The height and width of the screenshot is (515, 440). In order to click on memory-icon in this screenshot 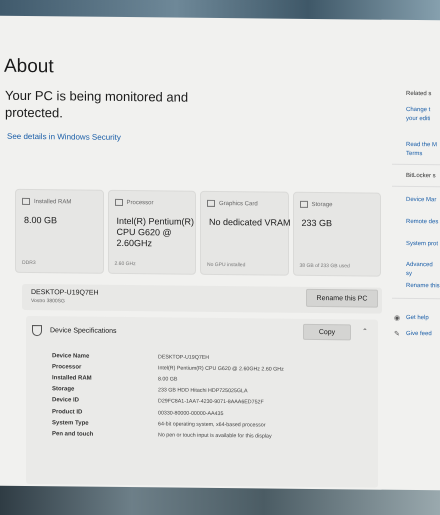, I will do `click(26, 201)`.